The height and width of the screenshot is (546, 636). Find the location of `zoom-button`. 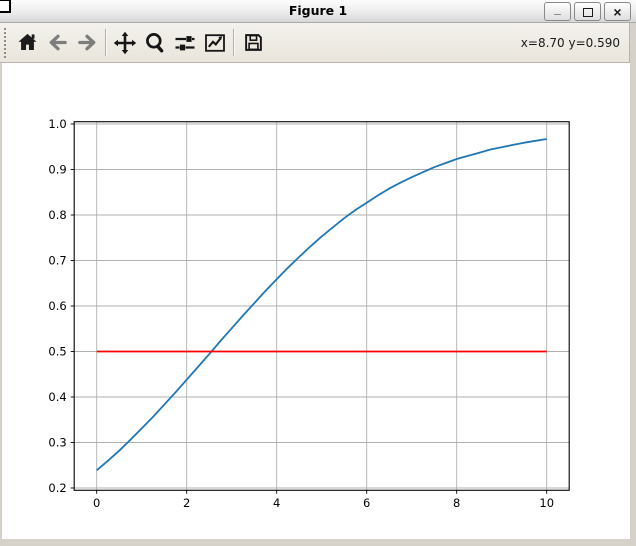

zoom-button is located at coordinates (155, 43).